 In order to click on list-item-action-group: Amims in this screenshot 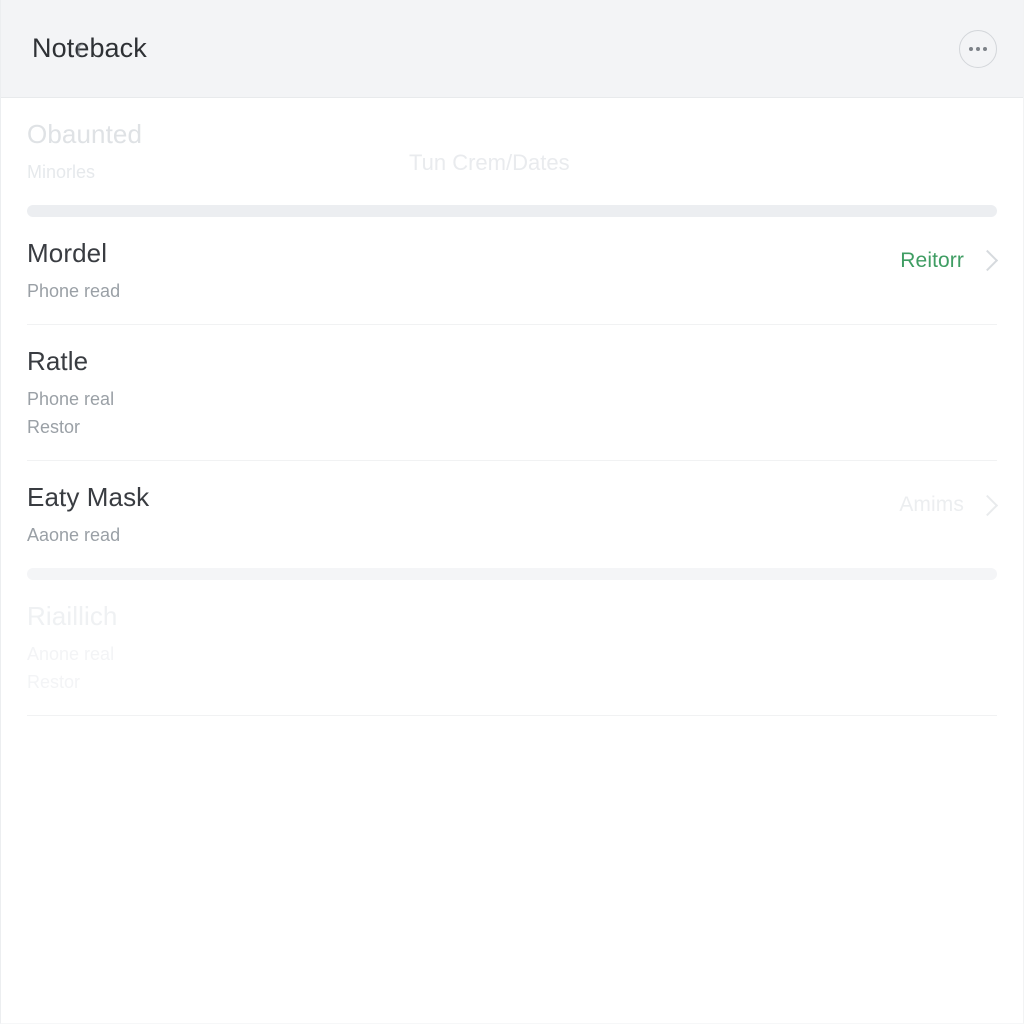, I will do `click(949, 500)`.